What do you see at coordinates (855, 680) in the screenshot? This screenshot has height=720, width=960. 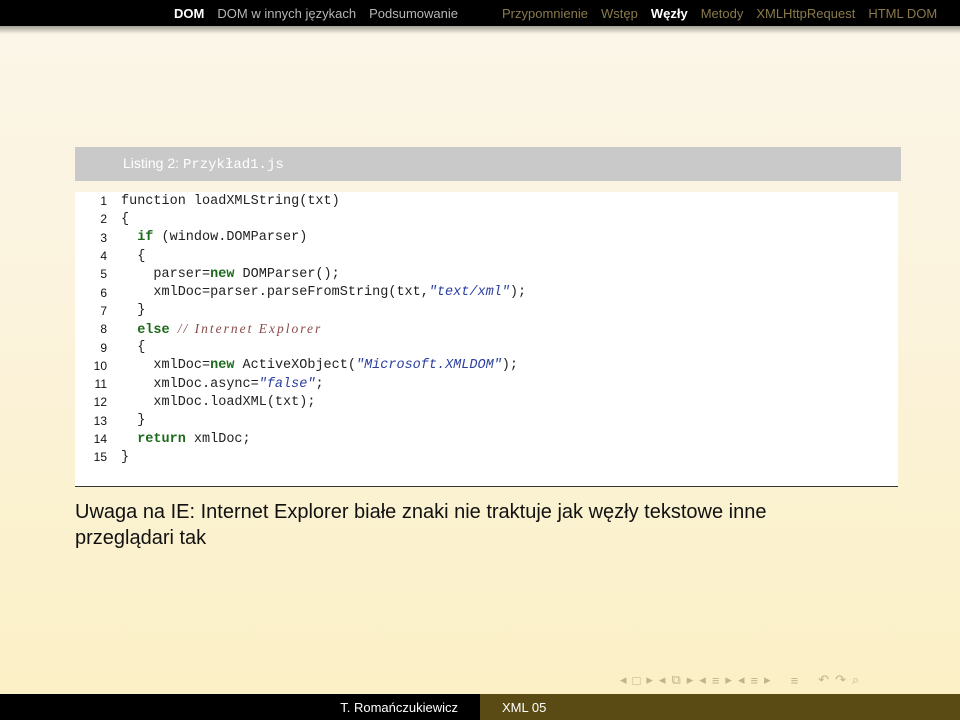 I see `search-icon: ⌕` at bounding box center [855, 680].